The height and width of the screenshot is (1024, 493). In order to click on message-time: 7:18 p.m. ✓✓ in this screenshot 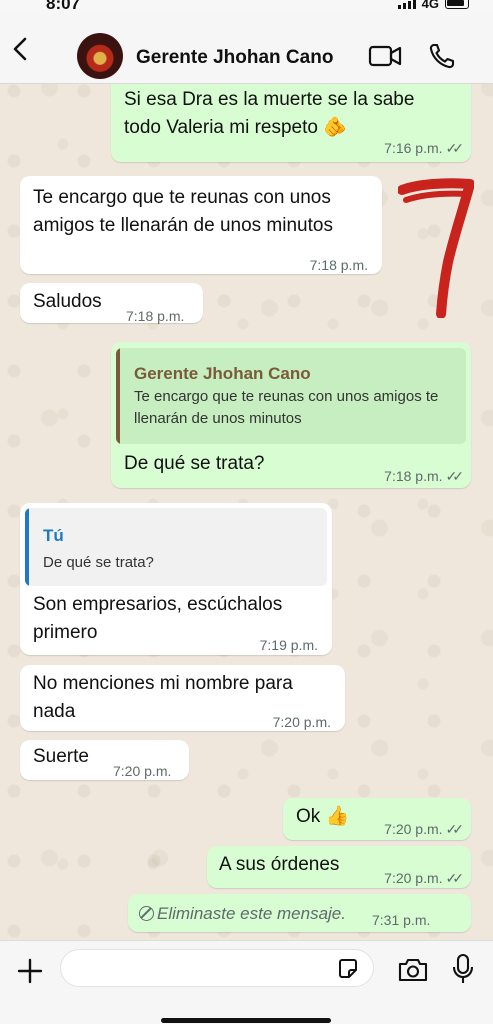, I will do `click(424, 476)`.